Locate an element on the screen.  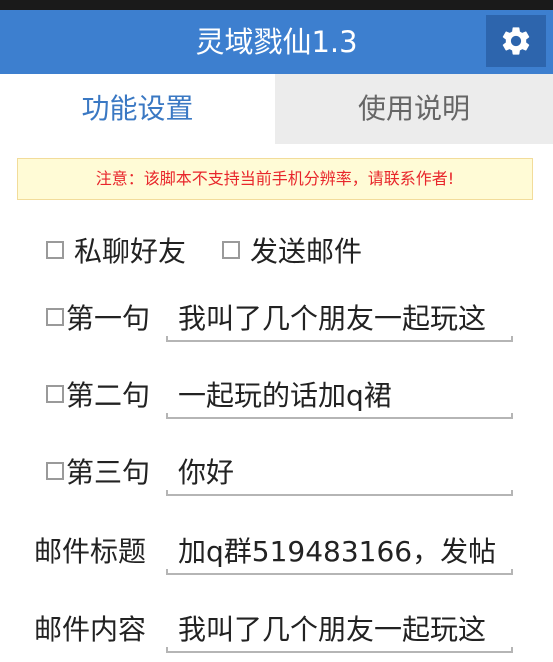
mail-content-field is located at coordinates (339, 630).